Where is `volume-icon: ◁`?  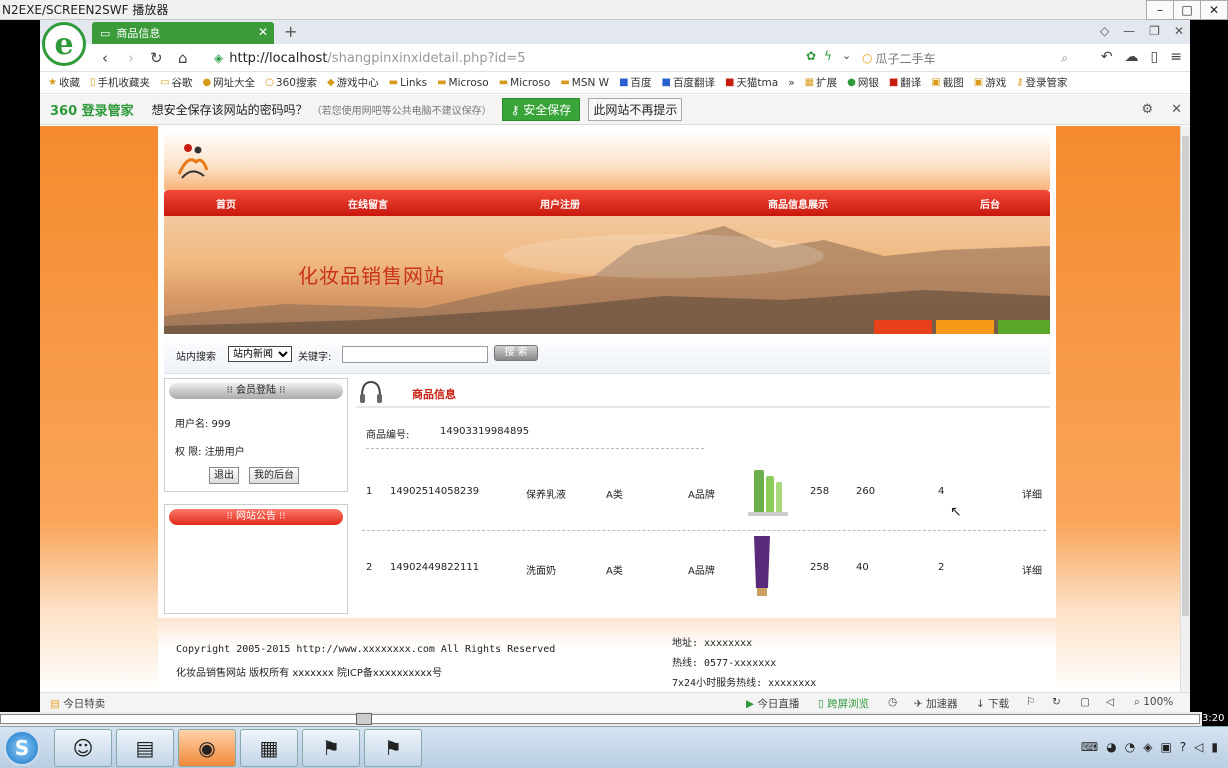 volume-icon: ◁ is located at coordinates (1198, 747).